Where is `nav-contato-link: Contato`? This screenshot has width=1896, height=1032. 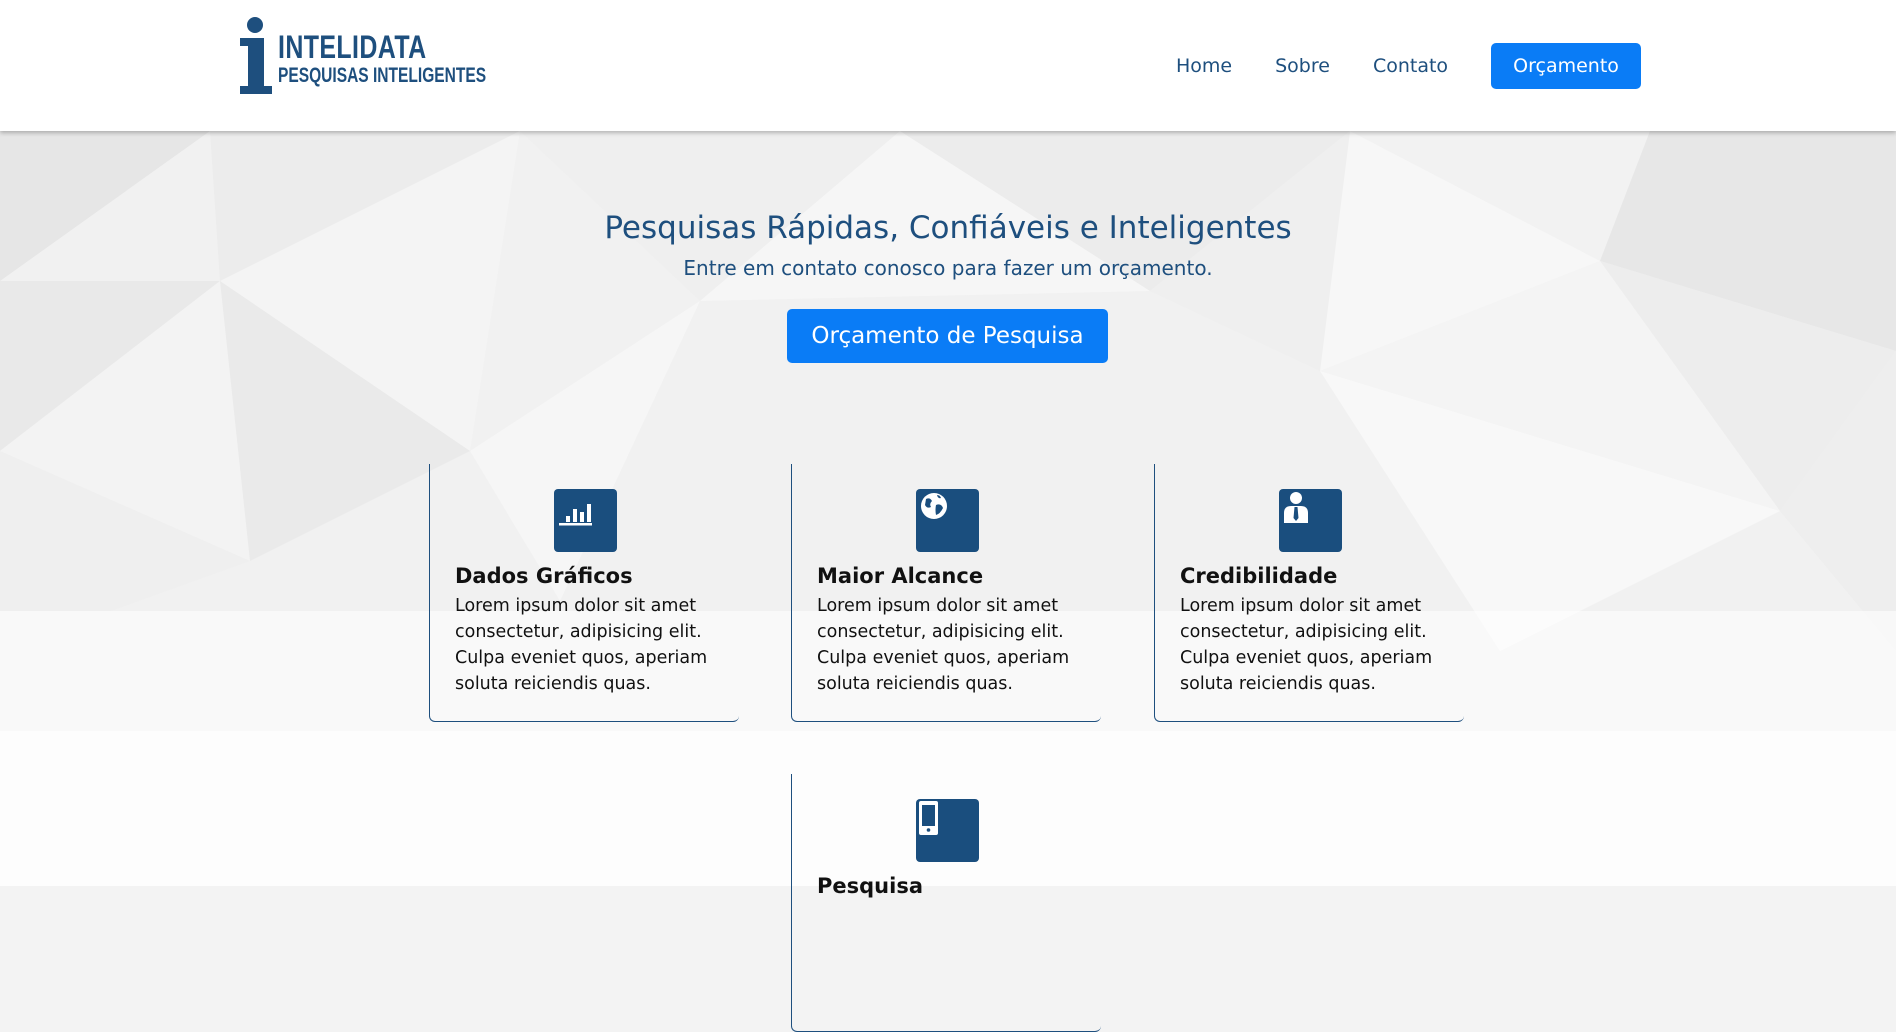
nav-contato-link: Contato is located at coordinates (1410, 66).